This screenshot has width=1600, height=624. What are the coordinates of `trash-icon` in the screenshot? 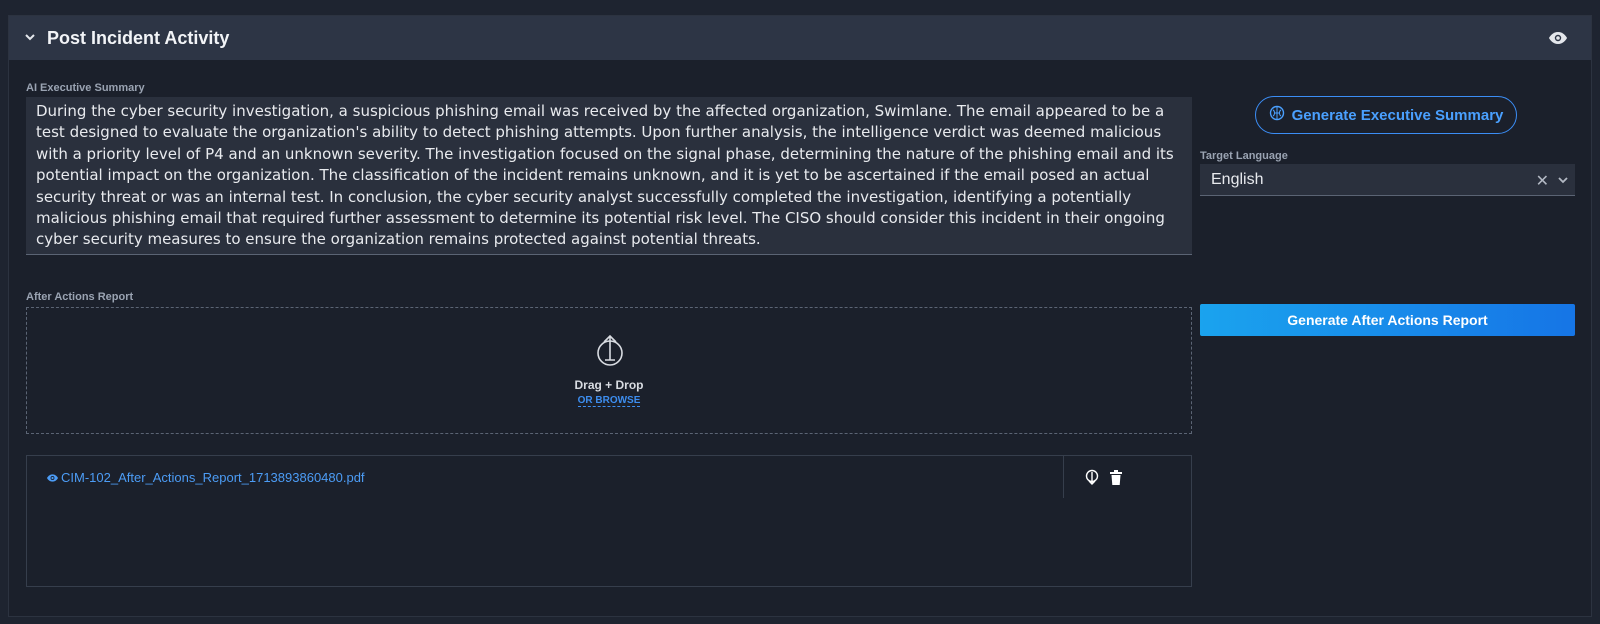 It's located at (1116, 477).